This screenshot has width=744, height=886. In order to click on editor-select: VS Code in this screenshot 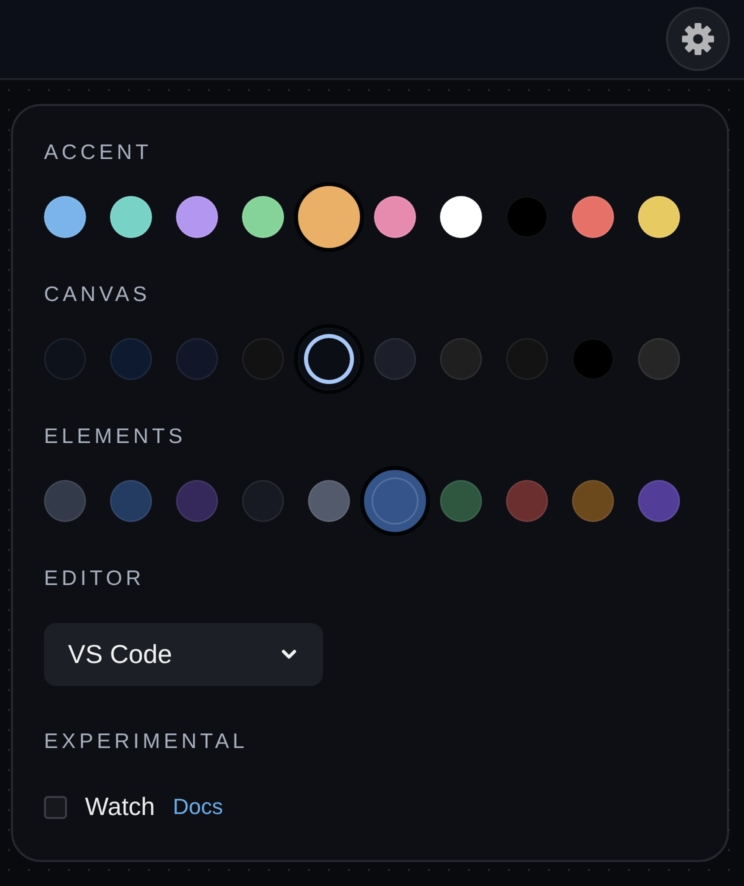, I will do `click(183, 654)`.